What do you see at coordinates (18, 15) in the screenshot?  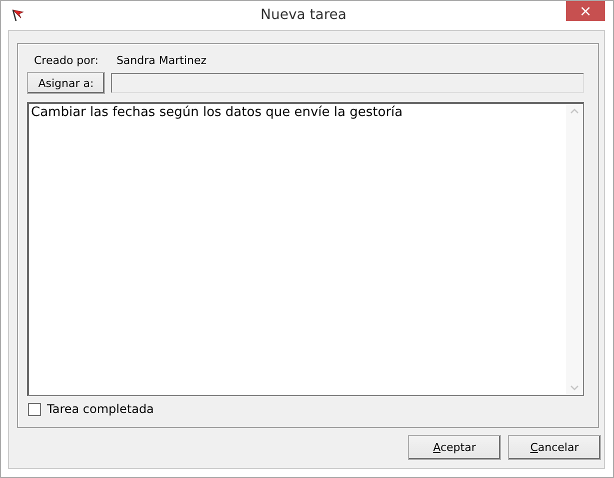 I see `flag-icon` at bounding box center [18, 15].